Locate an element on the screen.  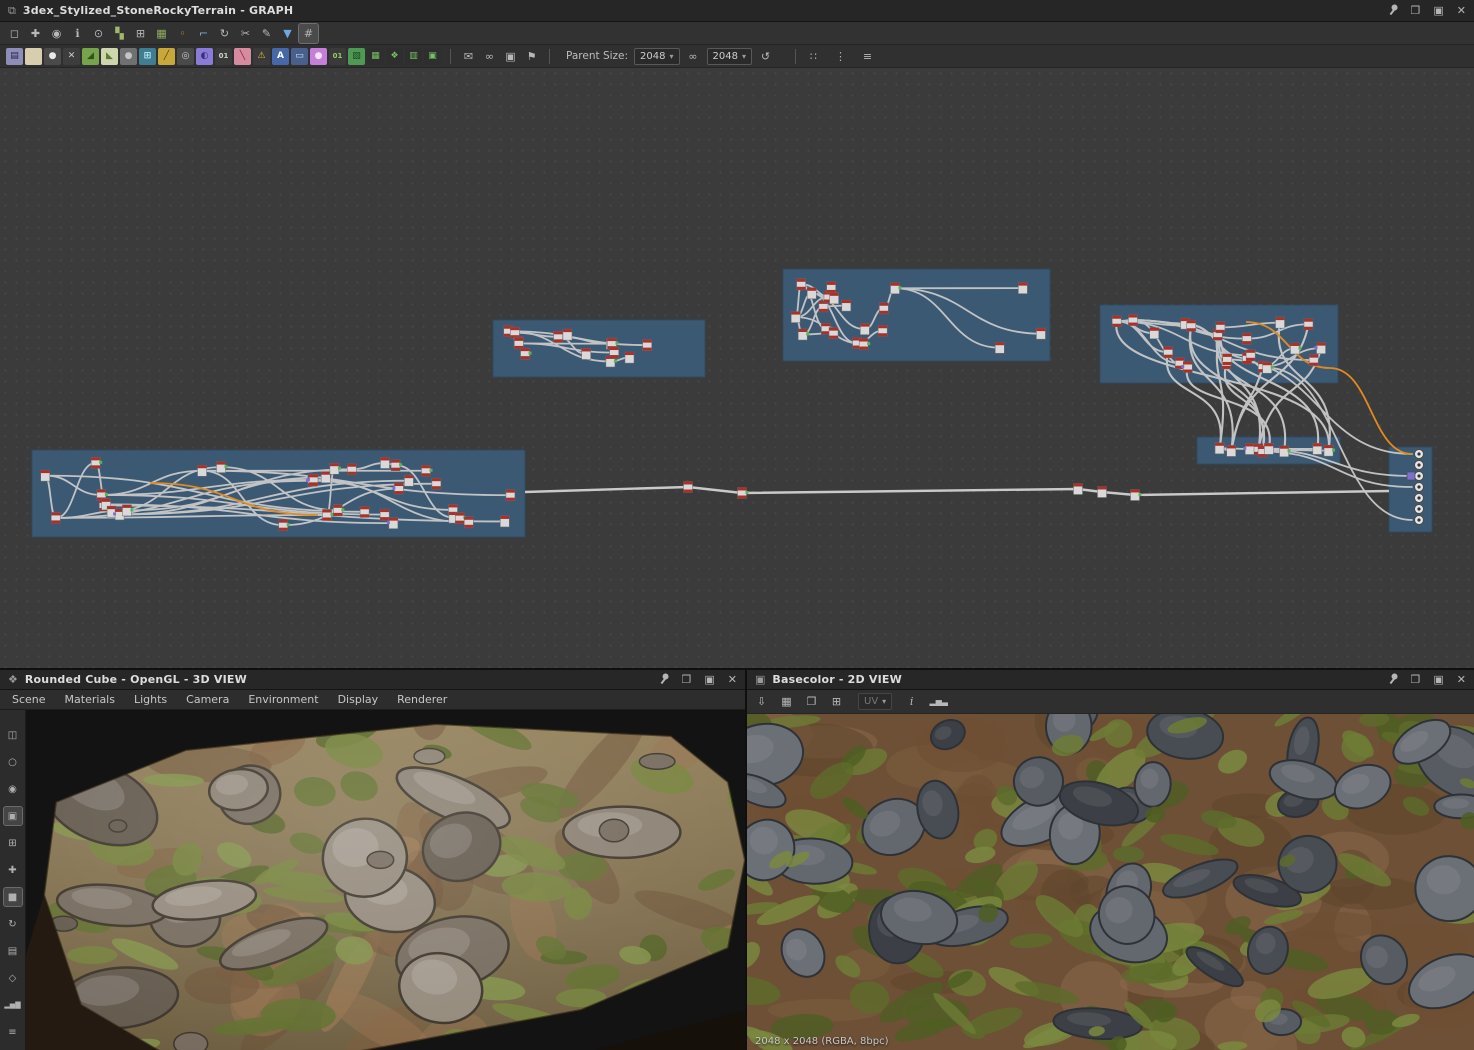
link-note-icon: ∞ is located at coordinates (489, 56).